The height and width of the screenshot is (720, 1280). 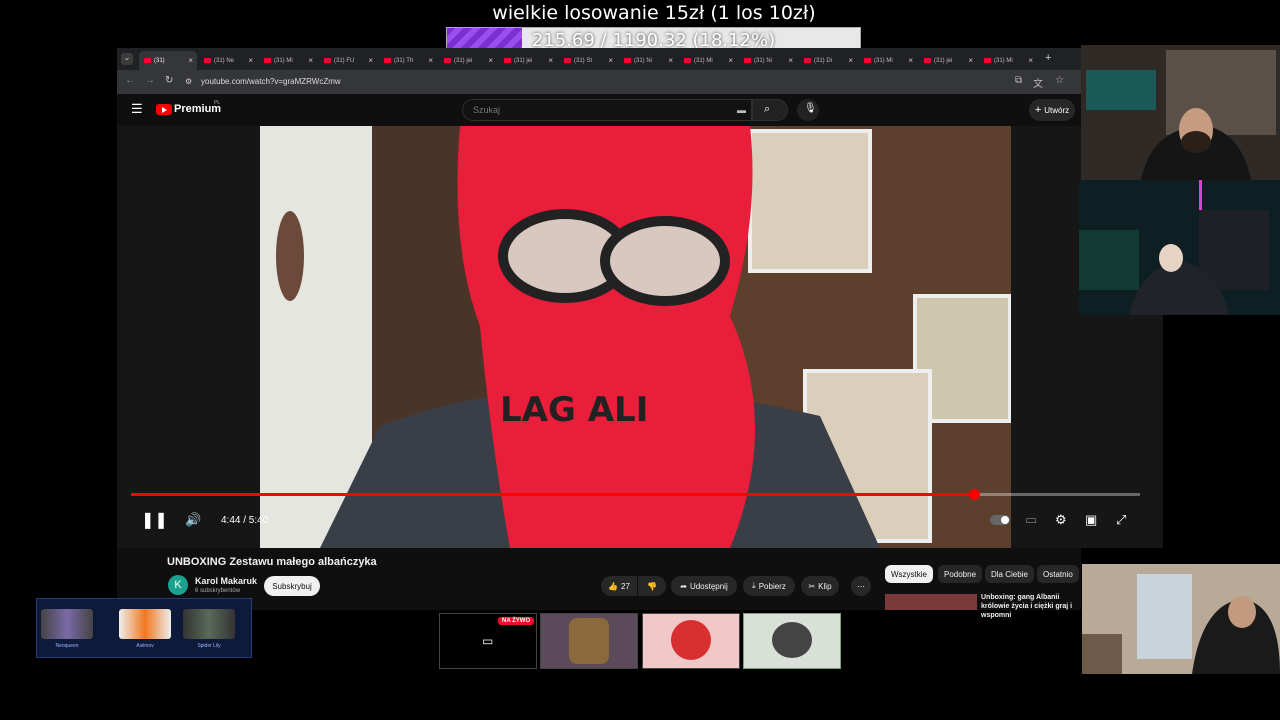 What do you see at coordinates (1061, 520) in the screenshot?
I see `settings-icon: ⚙` at bounding box center [1061, 520].